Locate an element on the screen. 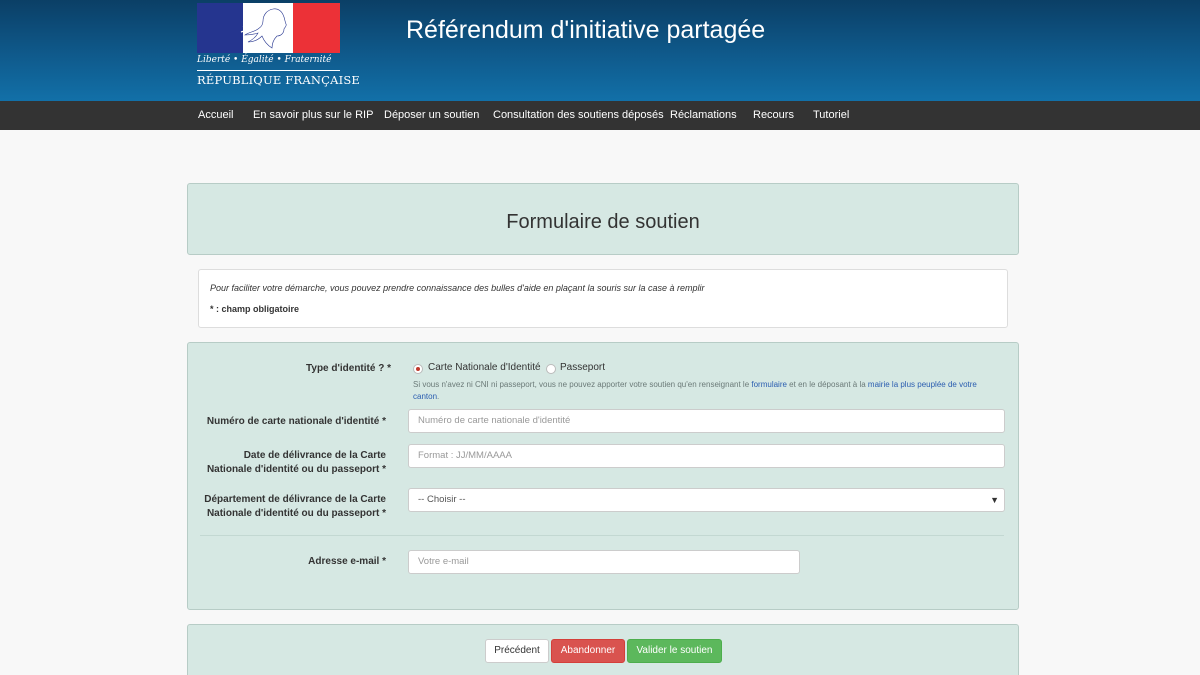 This screenshot has height=675, width=1200. formulaire-link: formulaire is located at coordinates (769, 384).